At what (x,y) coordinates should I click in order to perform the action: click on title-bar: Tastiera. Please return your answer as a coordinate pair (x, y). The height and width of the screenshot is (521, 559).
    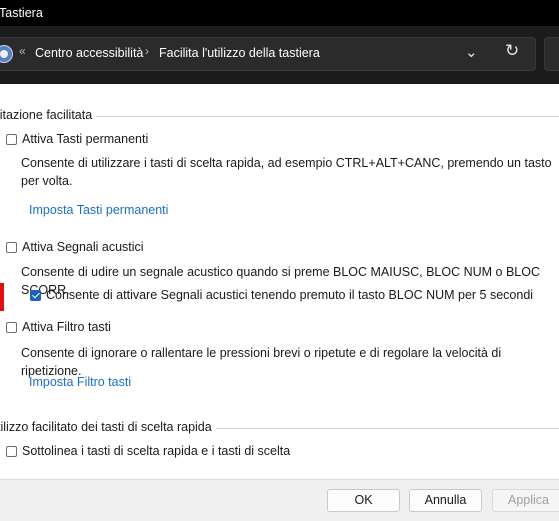
    Looking at the image, I should click on (279, 13).